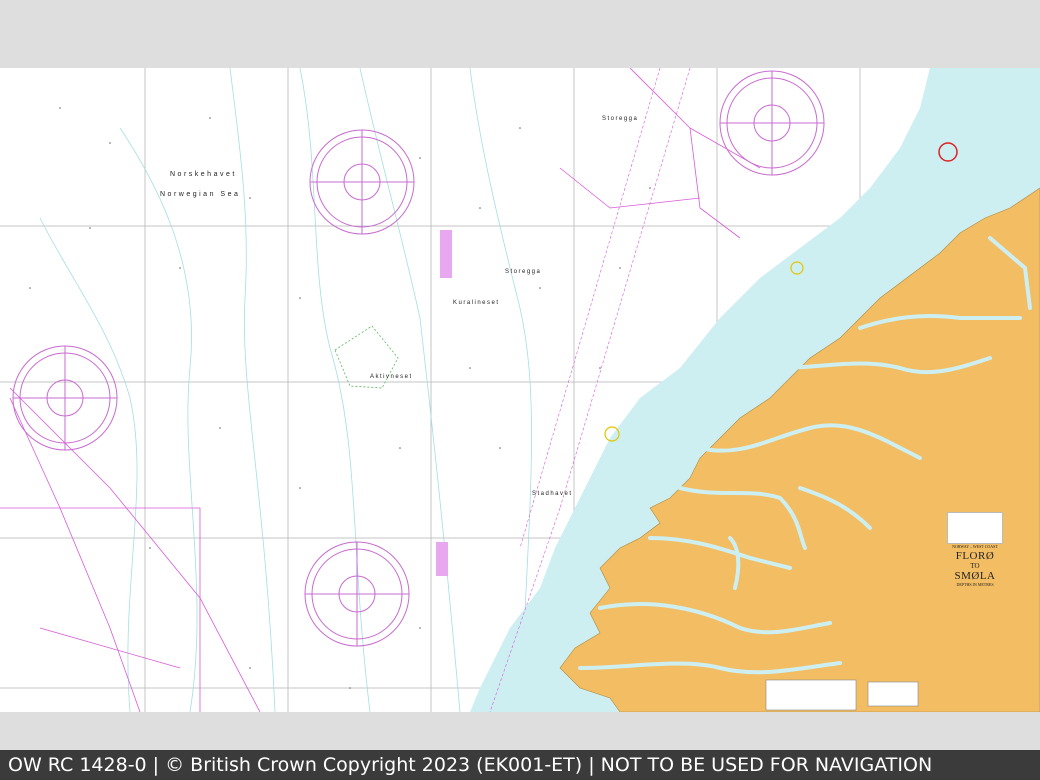 The image size is (1040, 780). Describe the element at coordinates (975, 566) in the screenshot. I see `title-to-word: TO` at that location.